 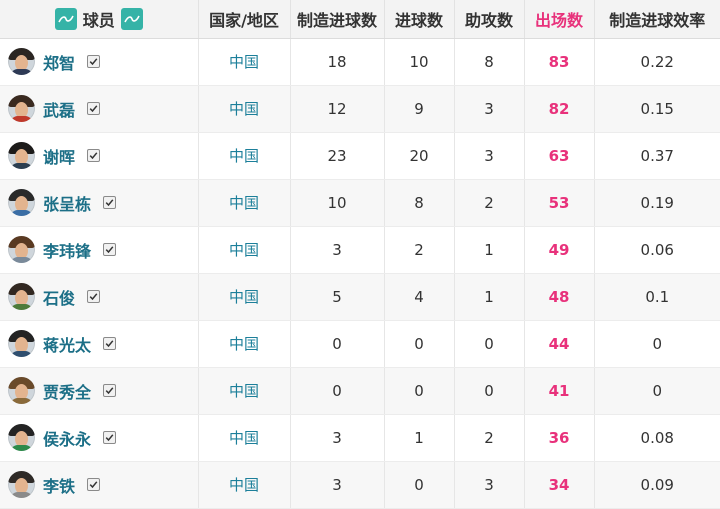 I want to click on player-name-link: 李玮锋, so click(x=67, y=250).